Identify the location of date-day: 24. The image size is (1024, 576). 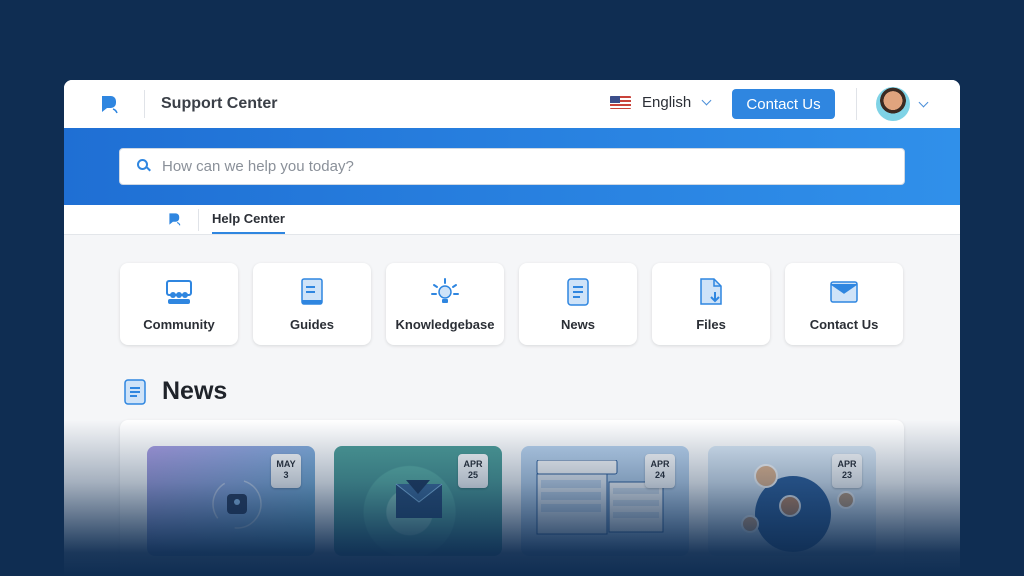
(659, 475).